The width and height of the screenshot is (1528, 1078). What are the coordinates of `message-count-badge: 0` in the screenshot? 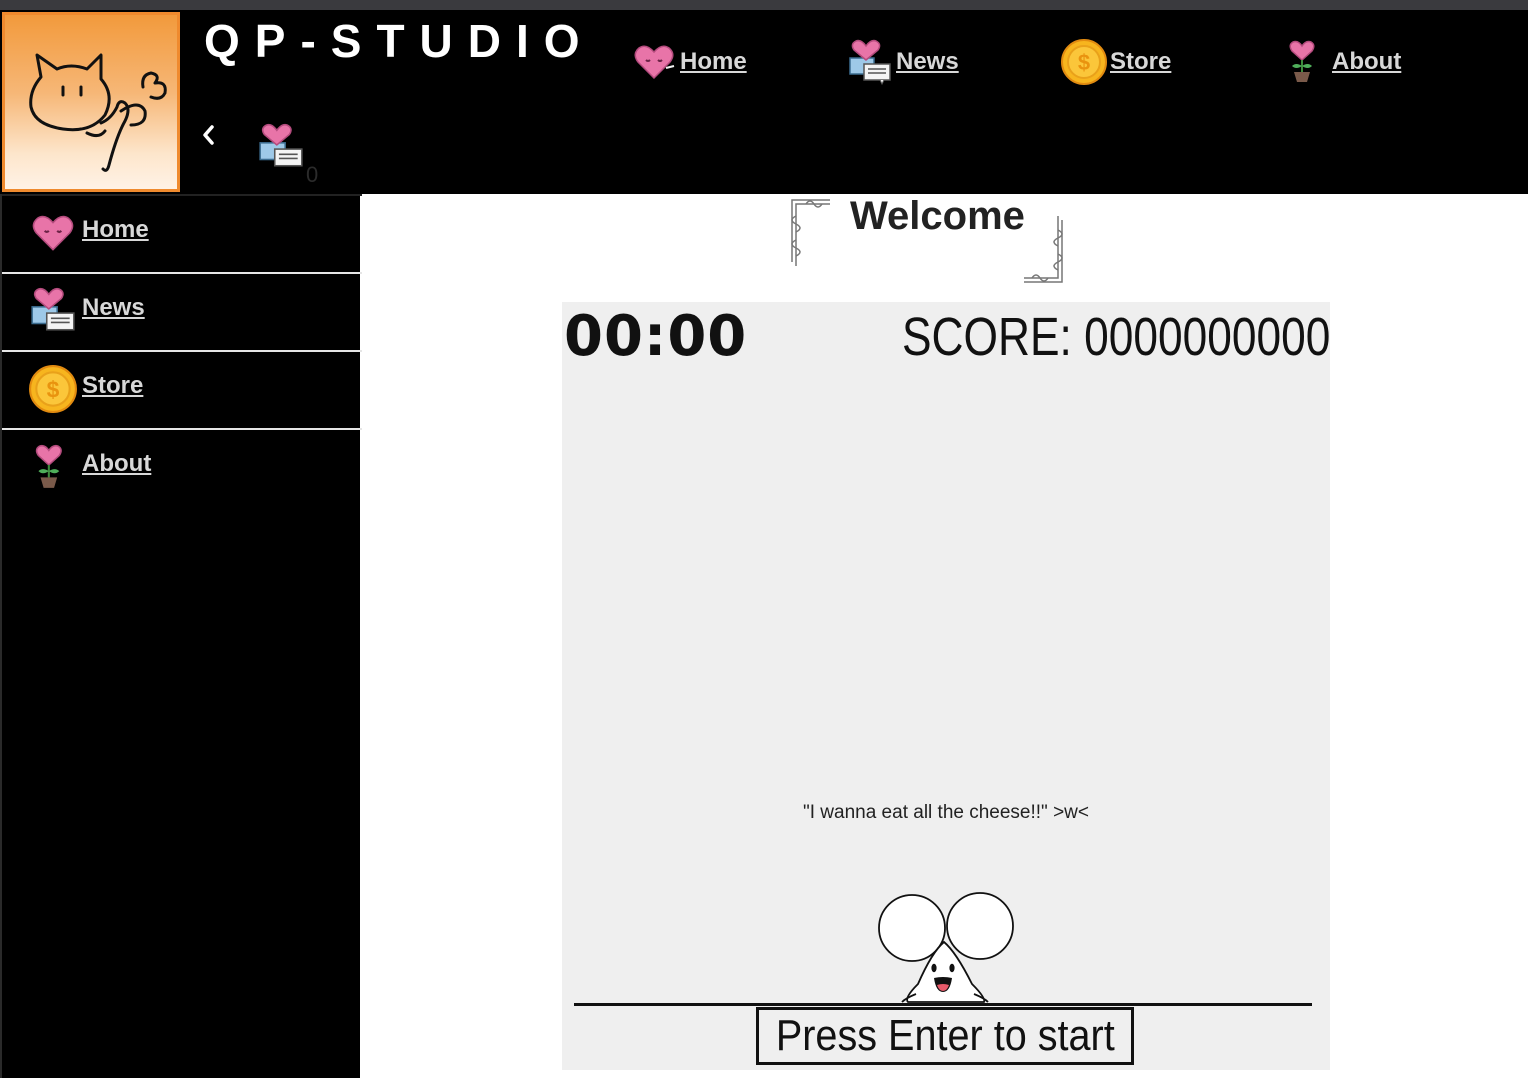 It's located at (312, 174).